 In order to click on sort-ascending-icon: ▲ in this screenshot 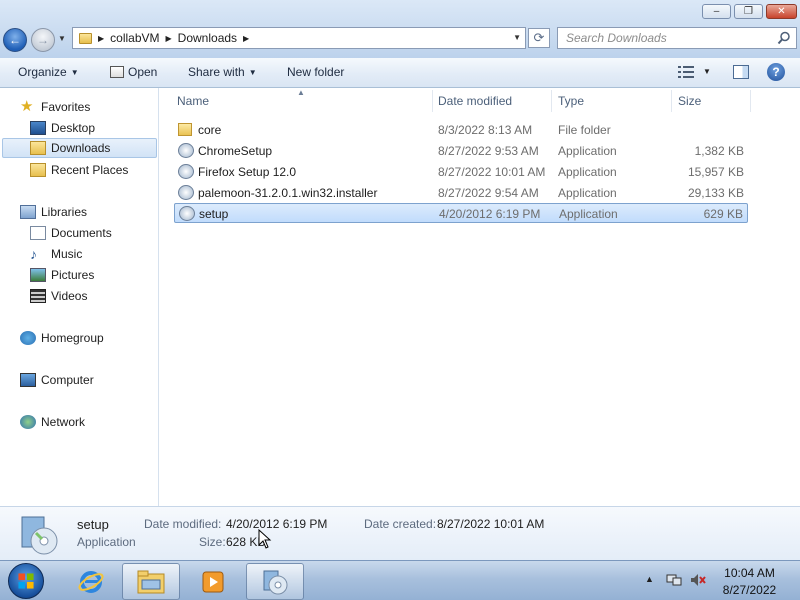, I will do `click(301, 92)`.